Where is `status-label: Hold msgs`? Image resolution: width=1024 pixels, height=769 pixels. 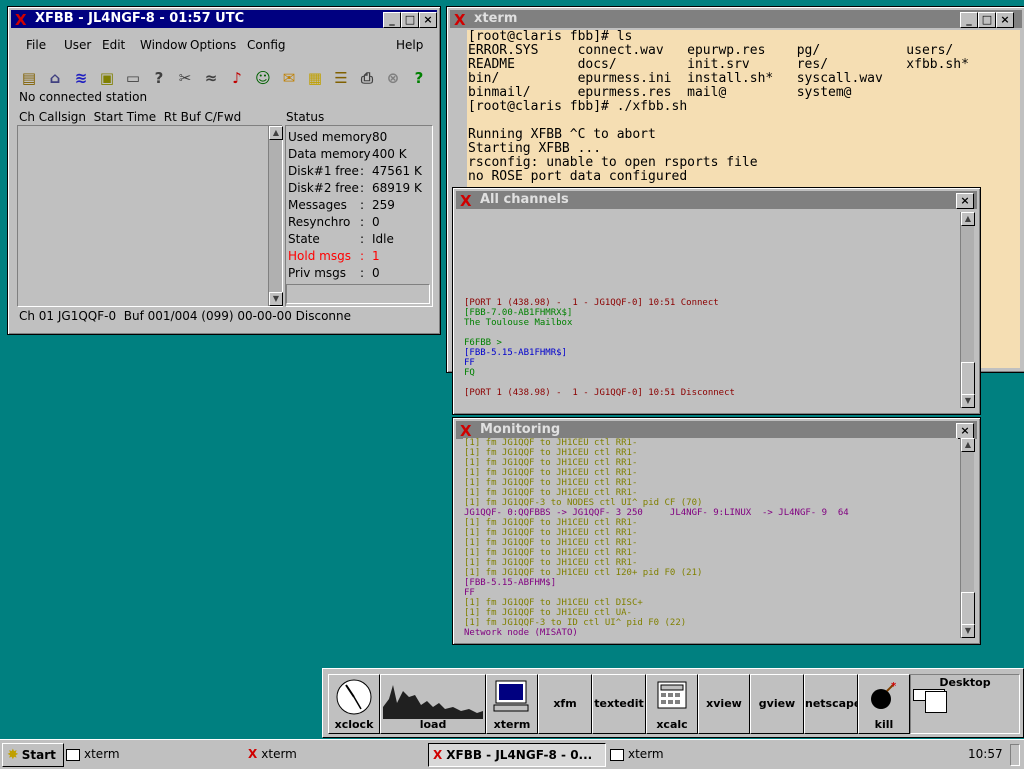
status-label: Hold msgs is located at coordinates (319, 256).